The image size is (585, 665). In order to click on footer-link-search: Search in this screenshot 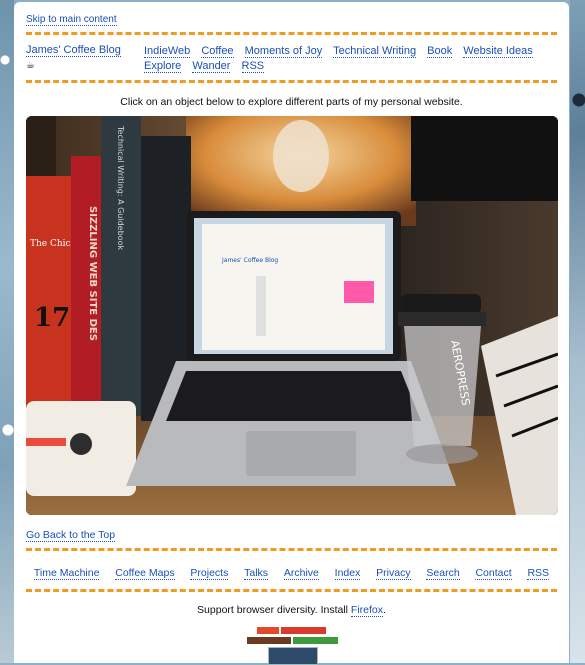, I will do `click(443, 573)`.